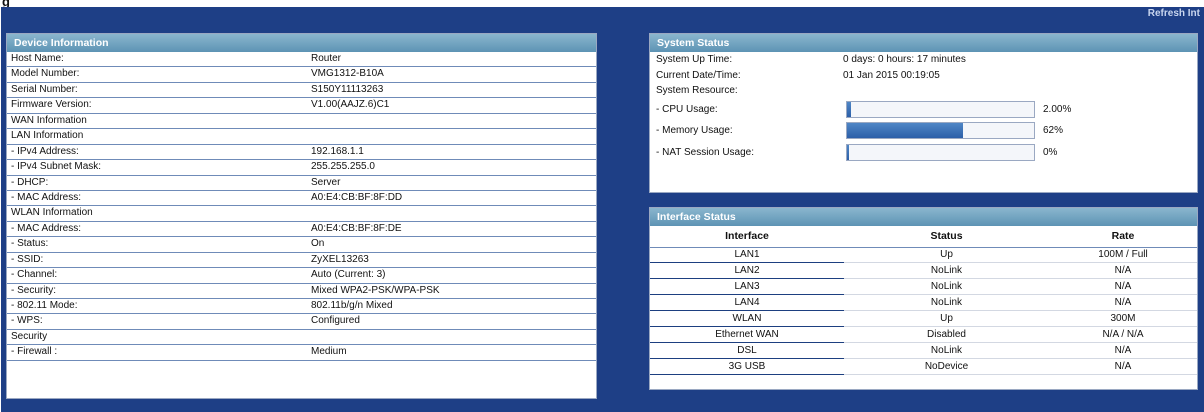  Describe the element at coordinates (350, 105) in the screenshot. I see `device-info-value: V1.00(AAJZ.6)C1` at that location.